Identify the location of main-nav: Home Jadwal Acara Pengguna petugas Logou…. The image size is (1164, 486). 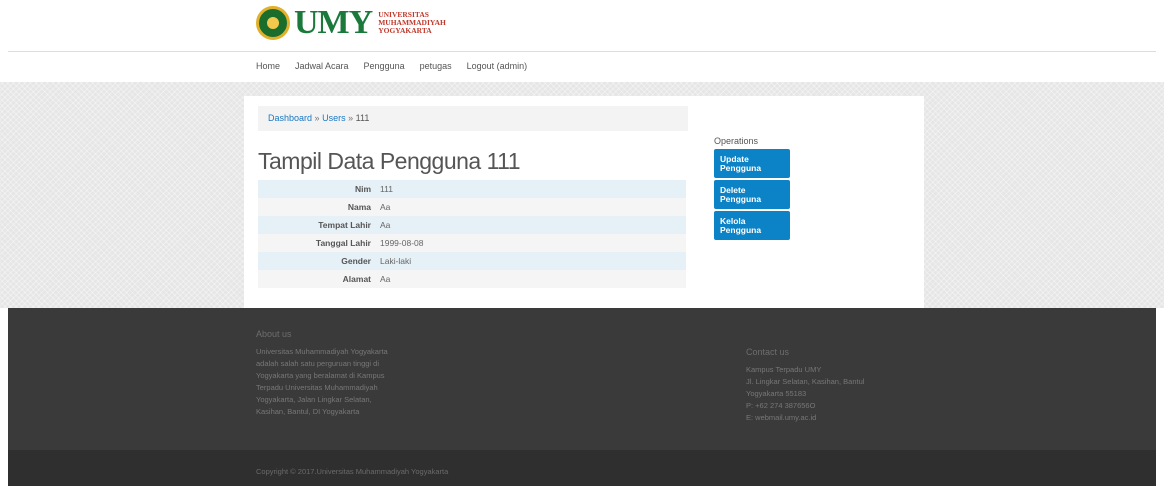
(582, 67).